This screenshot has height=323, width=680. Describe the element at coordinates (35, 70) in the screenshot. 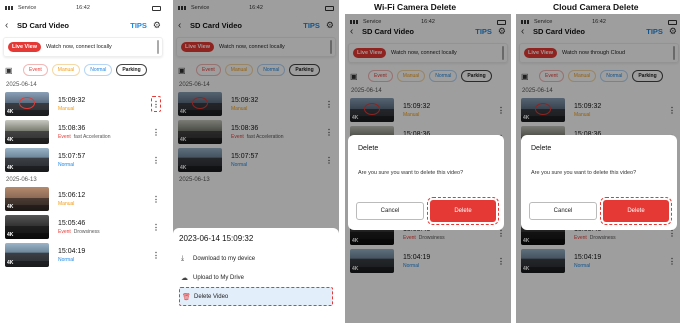

I see `filter-event: Event` at that location.